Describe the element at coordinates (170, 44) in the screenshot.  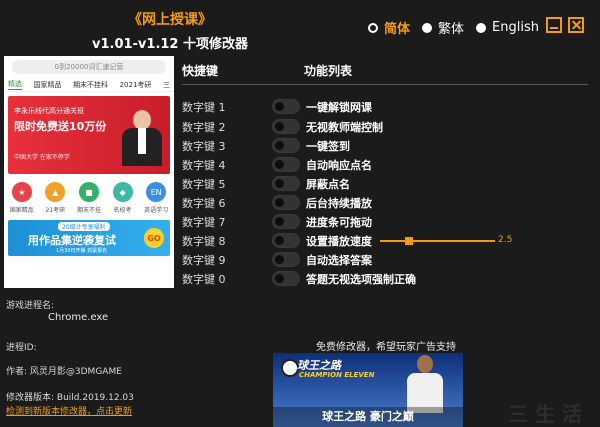
I see `version-title: v1.01-v1.12 十项修改器` at that location.